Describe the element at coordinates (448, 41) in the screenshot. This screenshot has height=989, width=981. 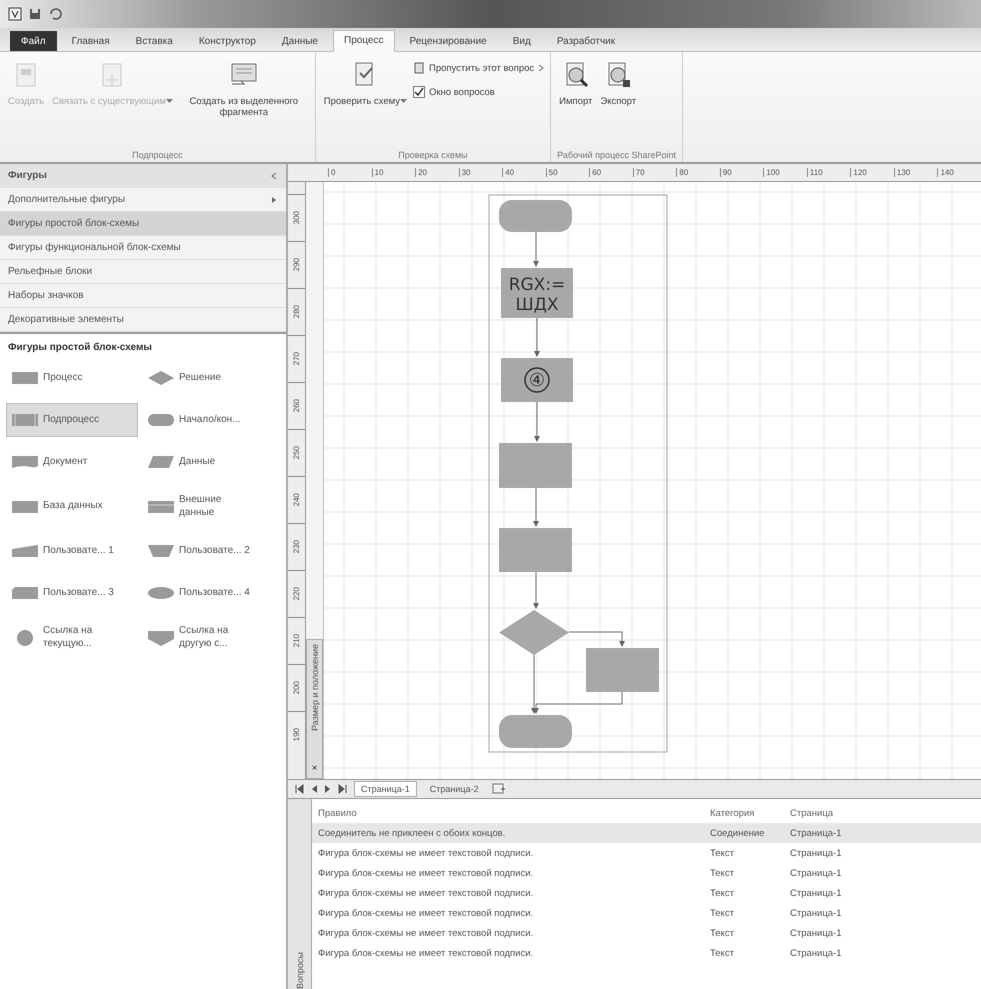
I see `ribbon-tab: Рецензирование` at that location.